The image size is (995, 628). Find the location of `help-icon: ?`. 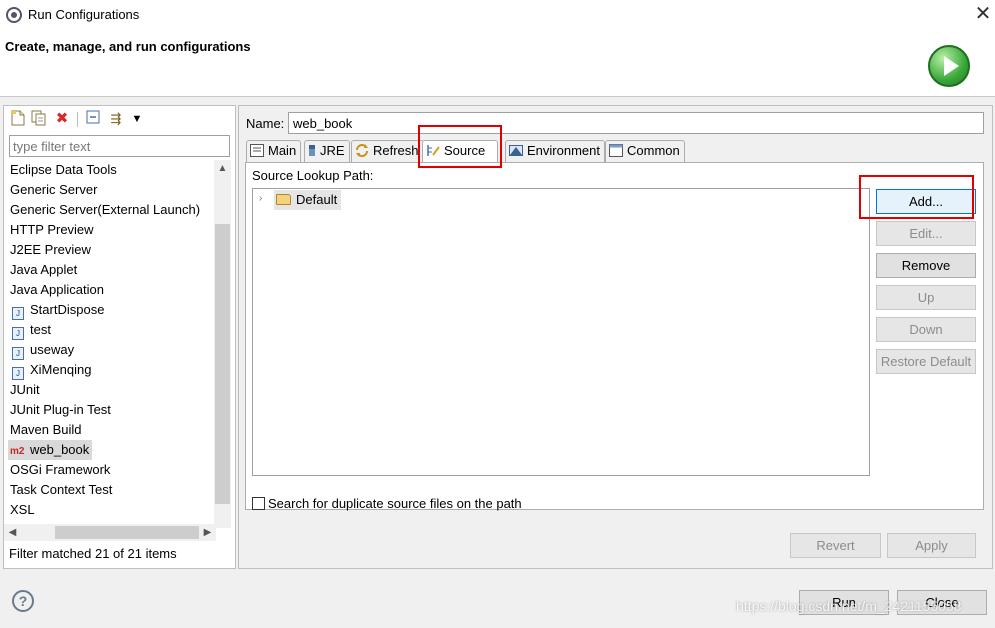

help-icon: ? is located at coordinates (23, 601).